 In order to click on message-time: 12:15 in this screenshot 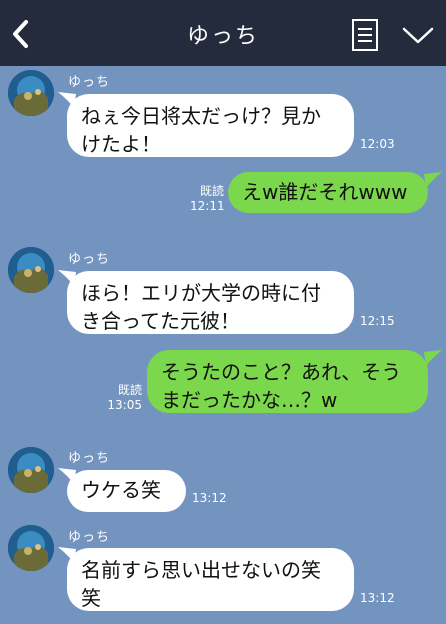, I will do `click(377, 321)`.